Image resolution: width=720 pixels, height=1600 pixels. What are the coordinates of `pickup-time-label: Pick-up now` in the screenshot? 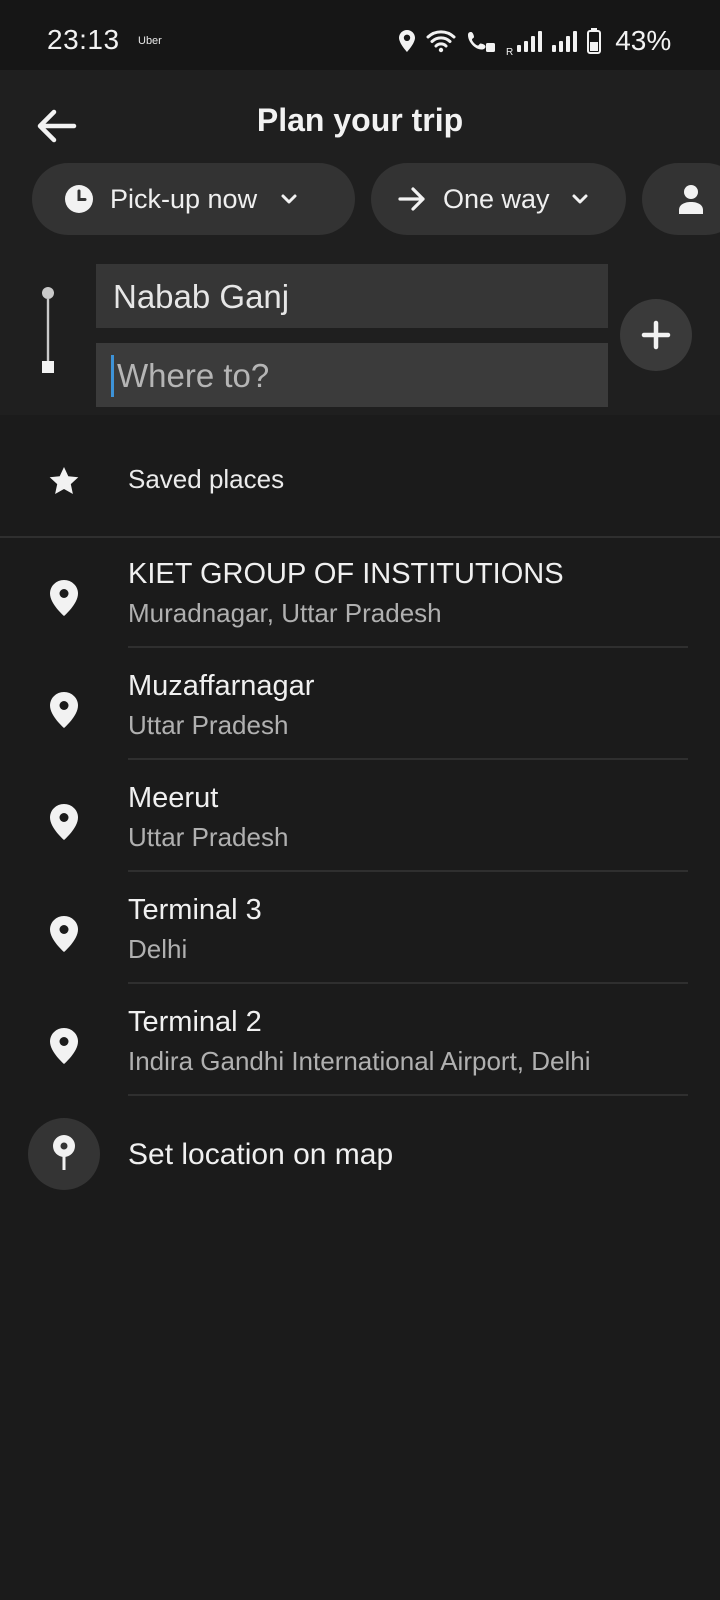 It's located at (184, 198).